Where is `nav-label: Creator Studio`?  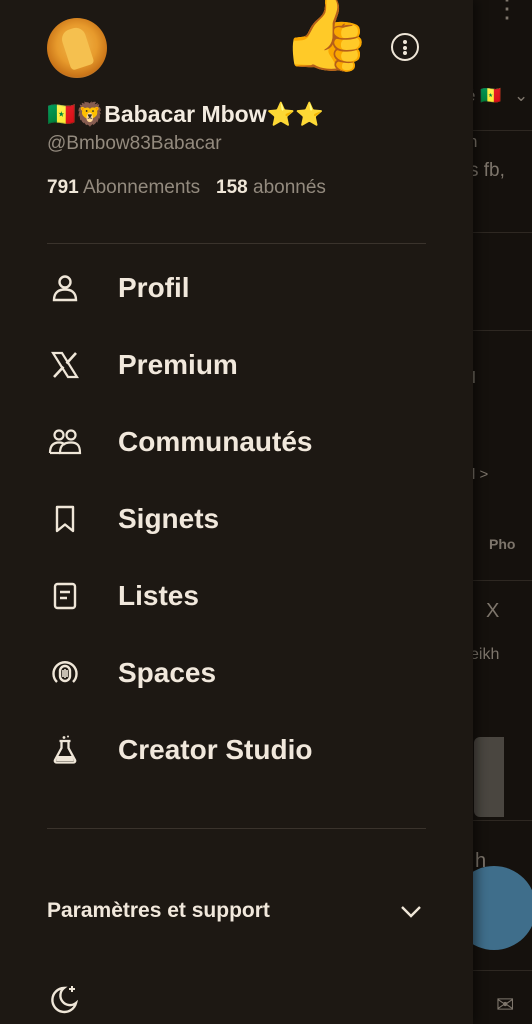 nav-label: Creator Studio is located at coordinates (215, 749).